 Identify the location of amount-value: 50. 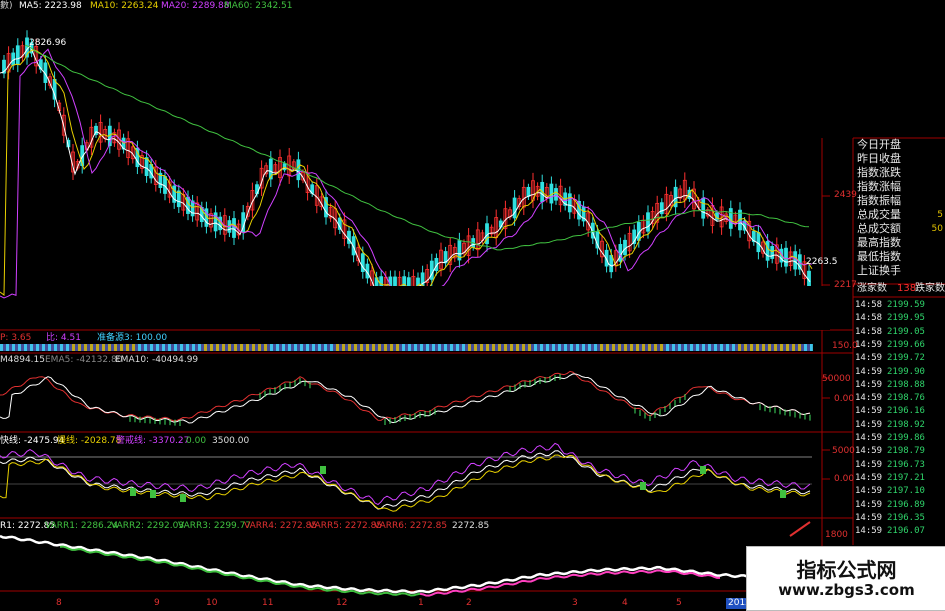
(937, 229).